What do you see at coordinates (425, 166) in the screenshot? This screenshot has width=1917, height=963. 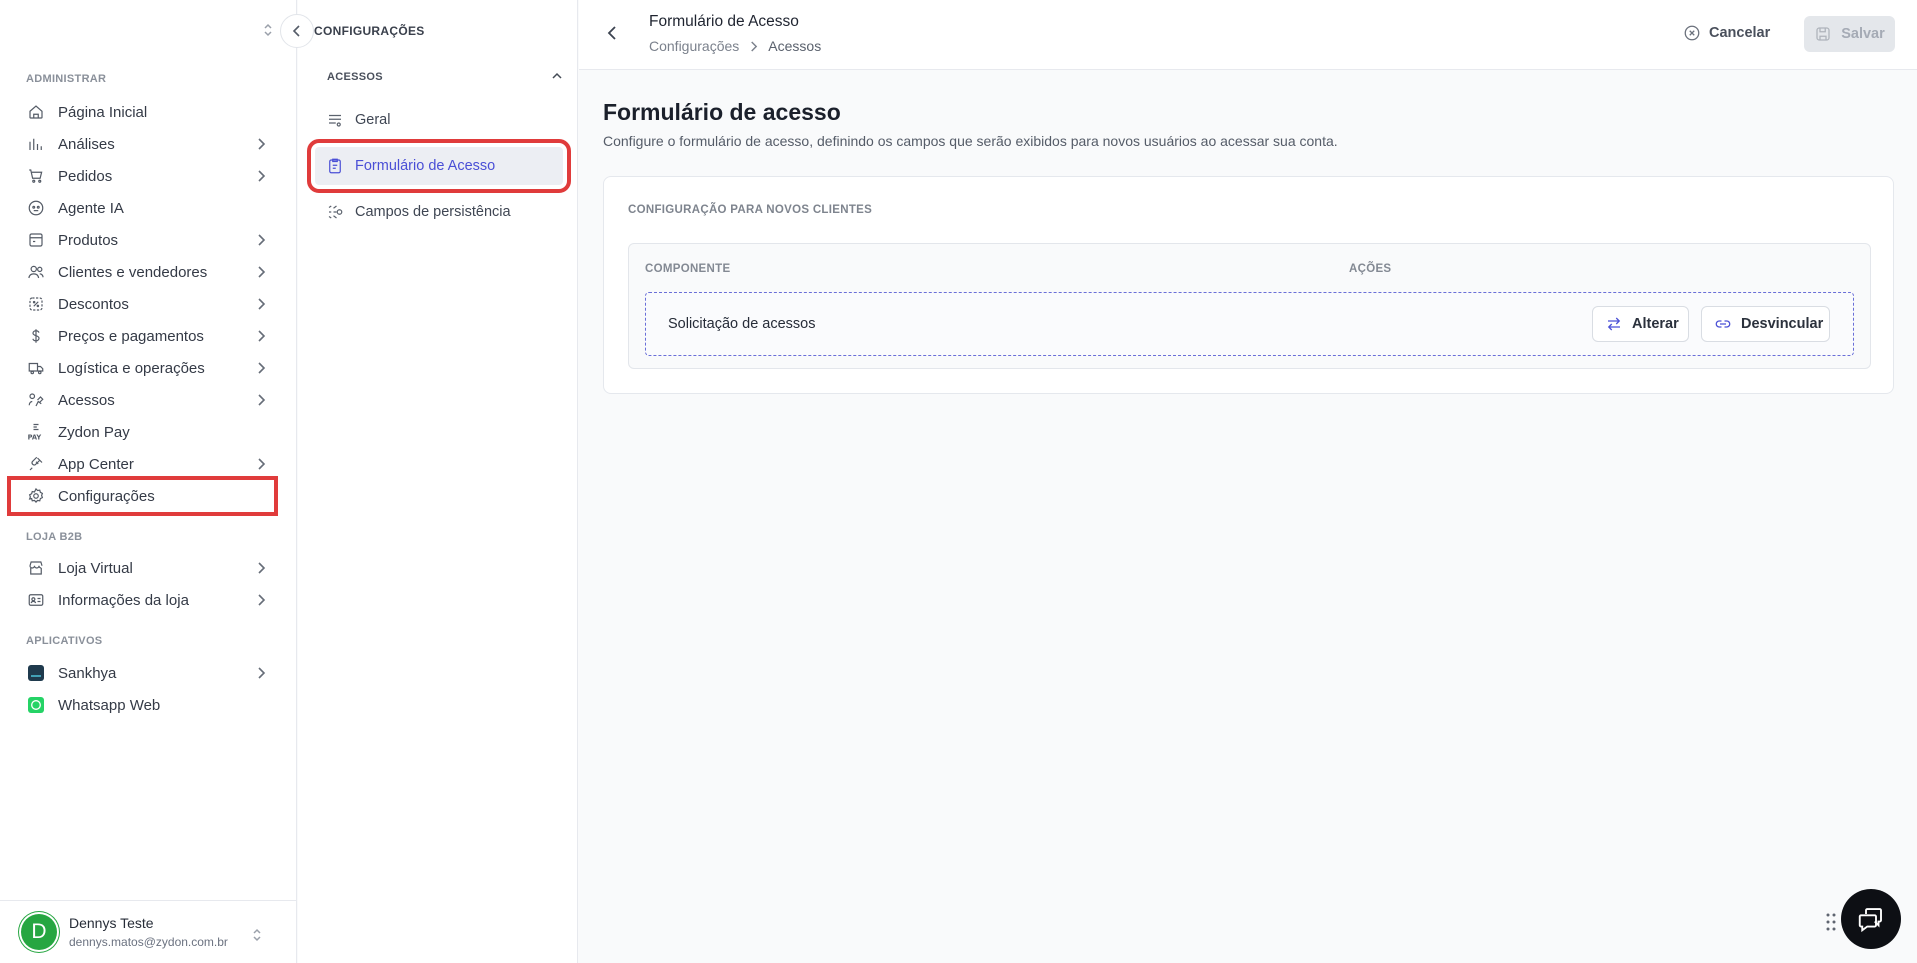 I see `panel-item-label: Formulário de Acesso` at bounding box center [425, 166].